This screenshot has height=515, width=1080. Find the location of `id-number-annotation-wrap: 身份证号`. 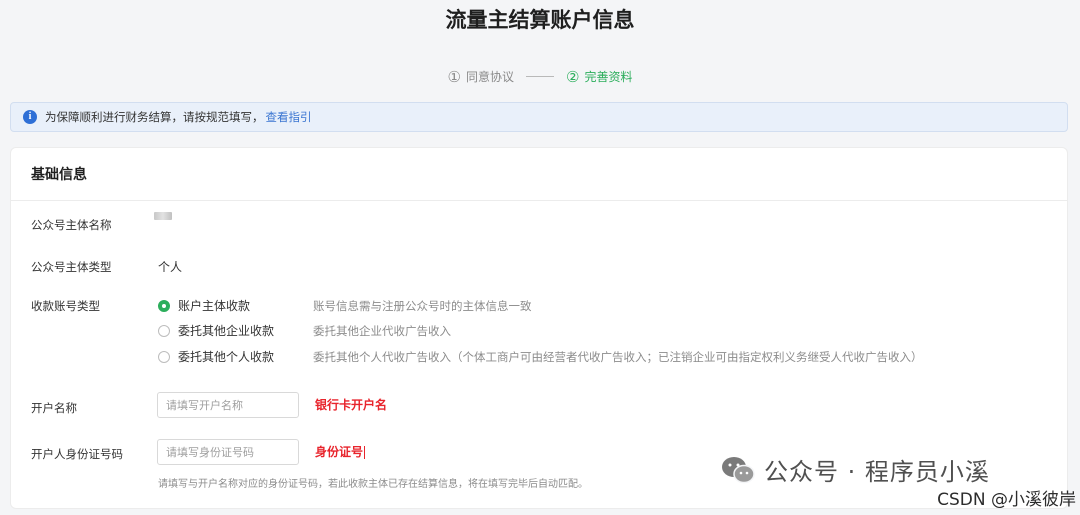

id-number-annotation-wrap: 身份证号 is located at coordinates (340, 451).